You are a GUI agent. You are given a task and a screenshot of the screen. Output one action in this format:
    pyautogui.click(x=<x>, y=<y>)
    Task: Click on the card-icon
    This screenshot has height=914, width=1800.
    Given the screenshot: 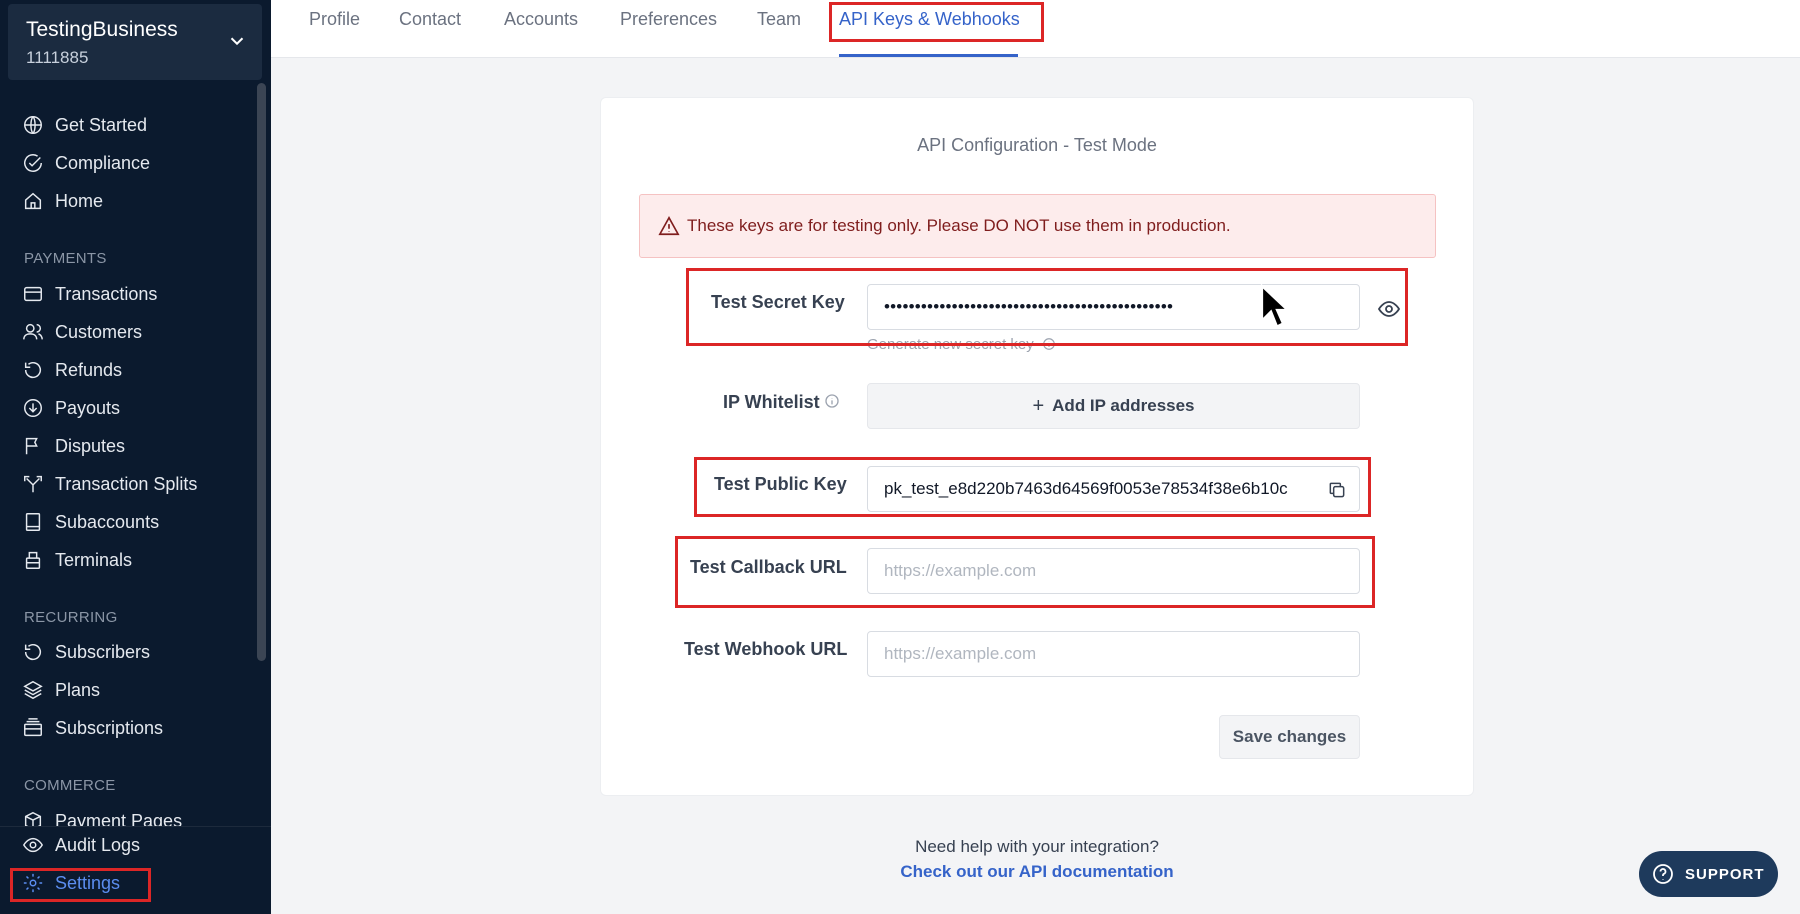 What is the action you would take?
    pyautogui.click(x=33, y=294)
    